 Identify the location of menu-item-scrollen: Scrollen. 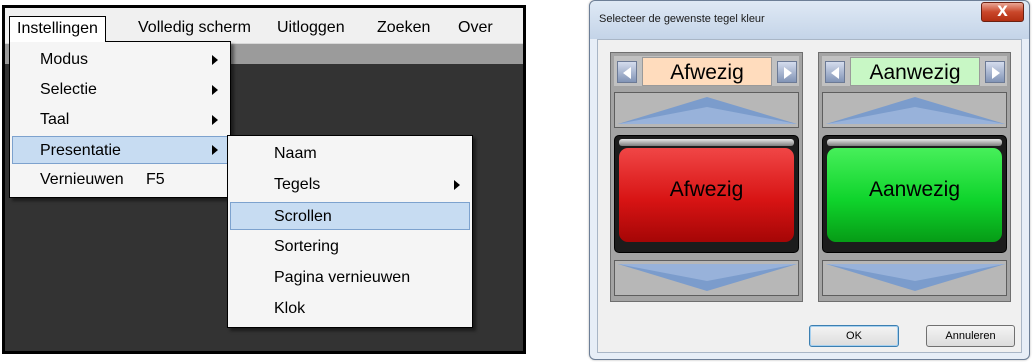
(350, 216).